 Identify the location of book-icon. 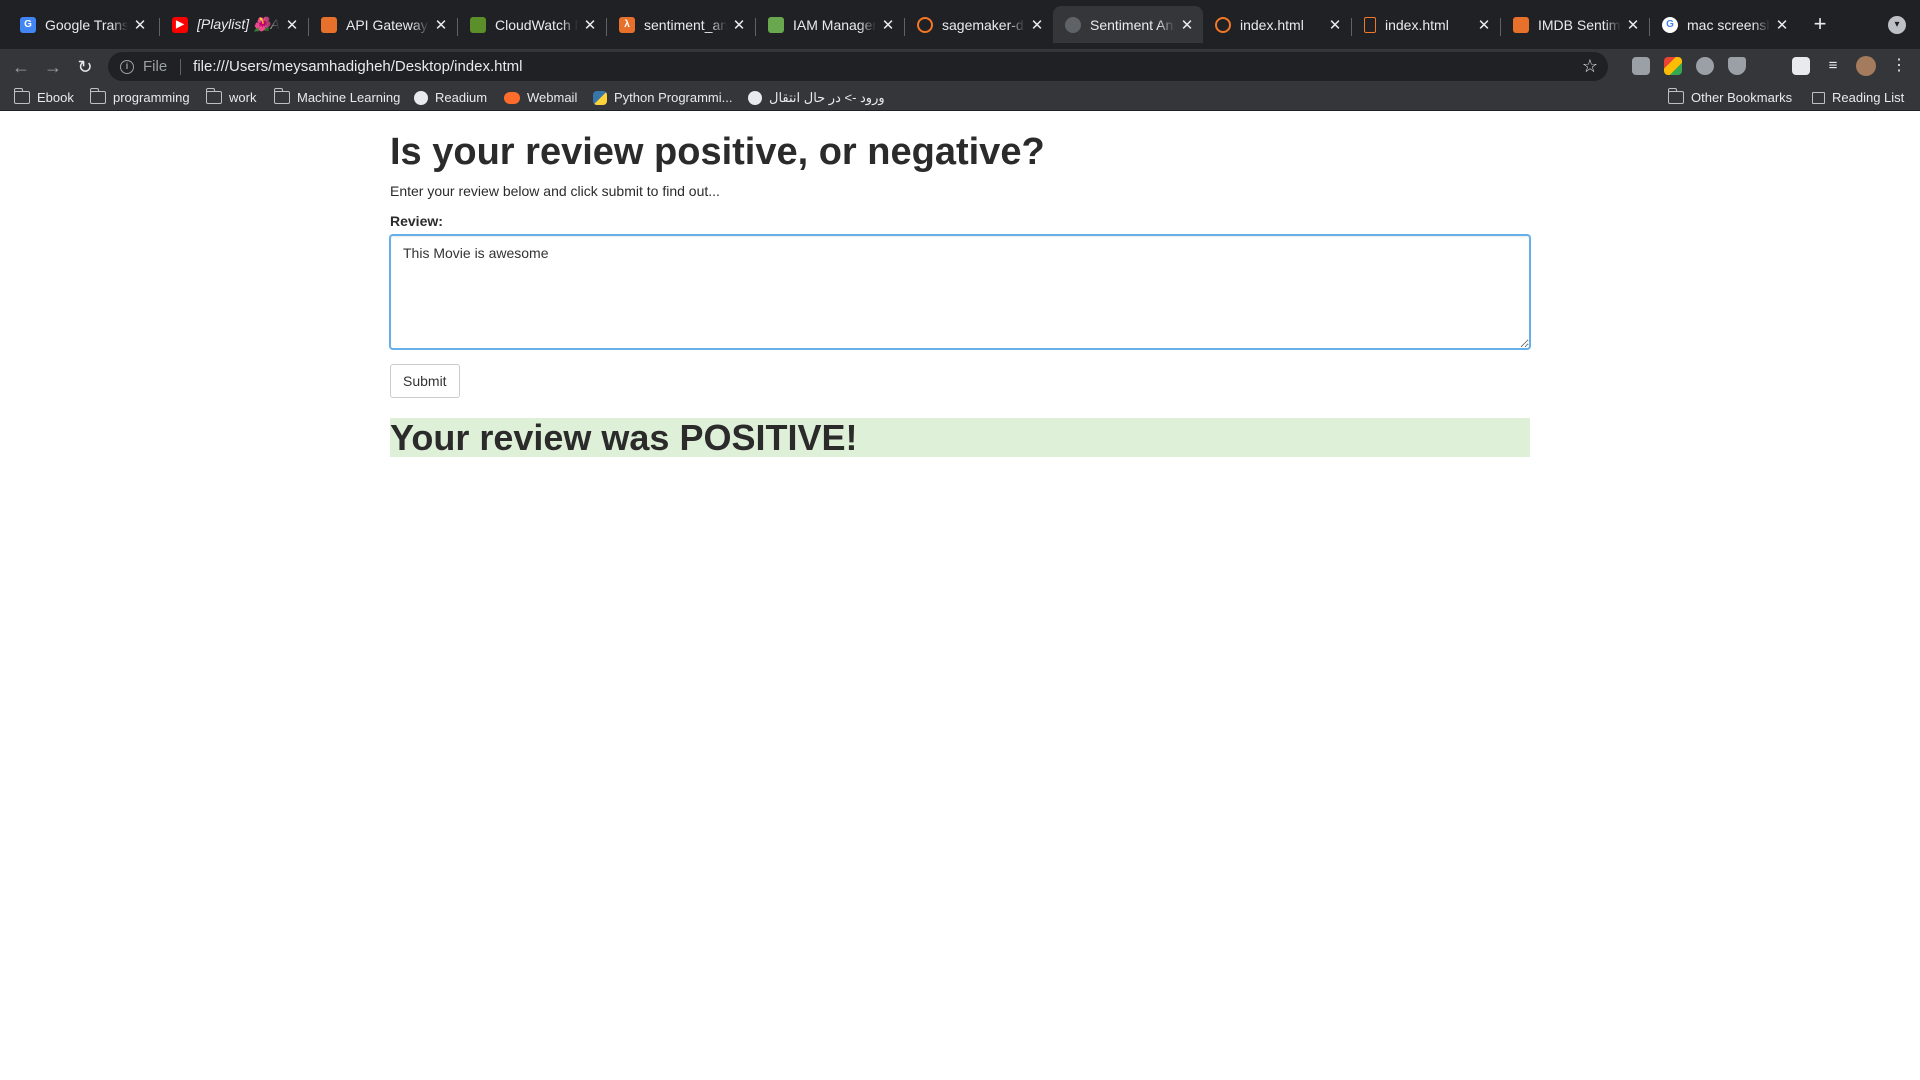
(1521, 24).